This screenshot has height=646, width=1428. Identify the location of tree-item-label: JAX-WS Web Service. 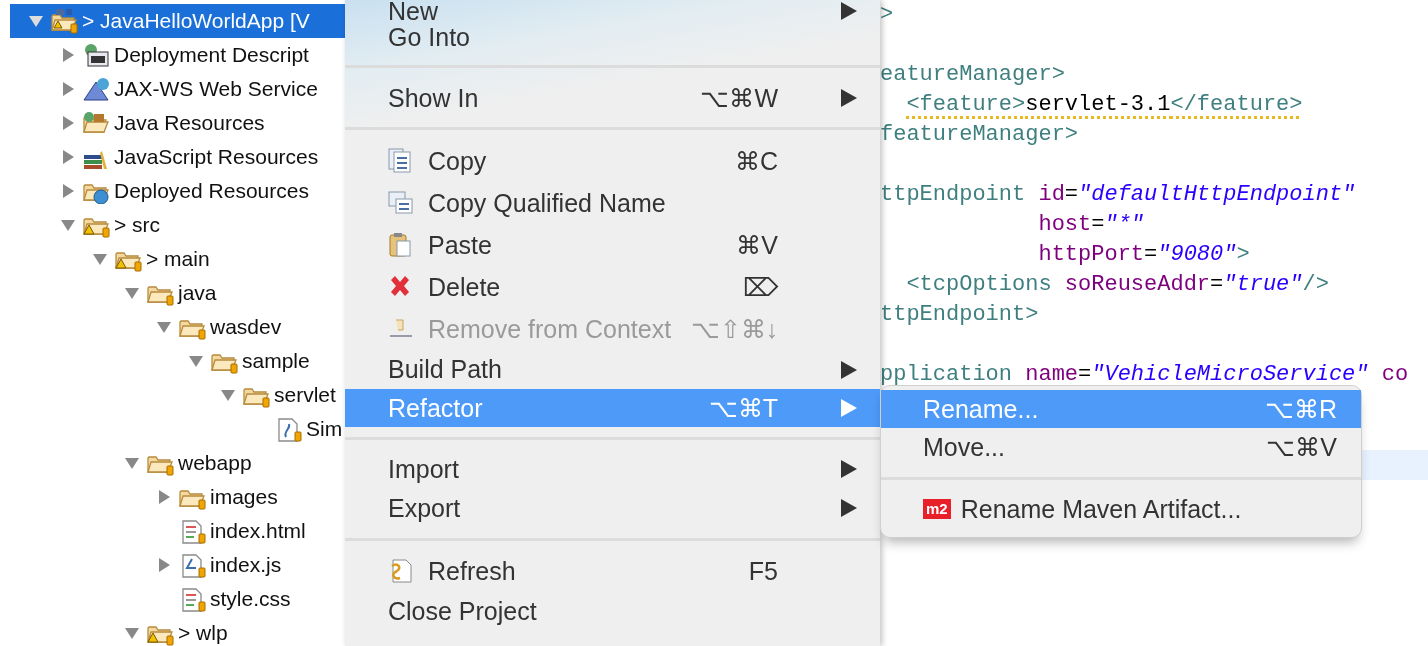
(216, 89).